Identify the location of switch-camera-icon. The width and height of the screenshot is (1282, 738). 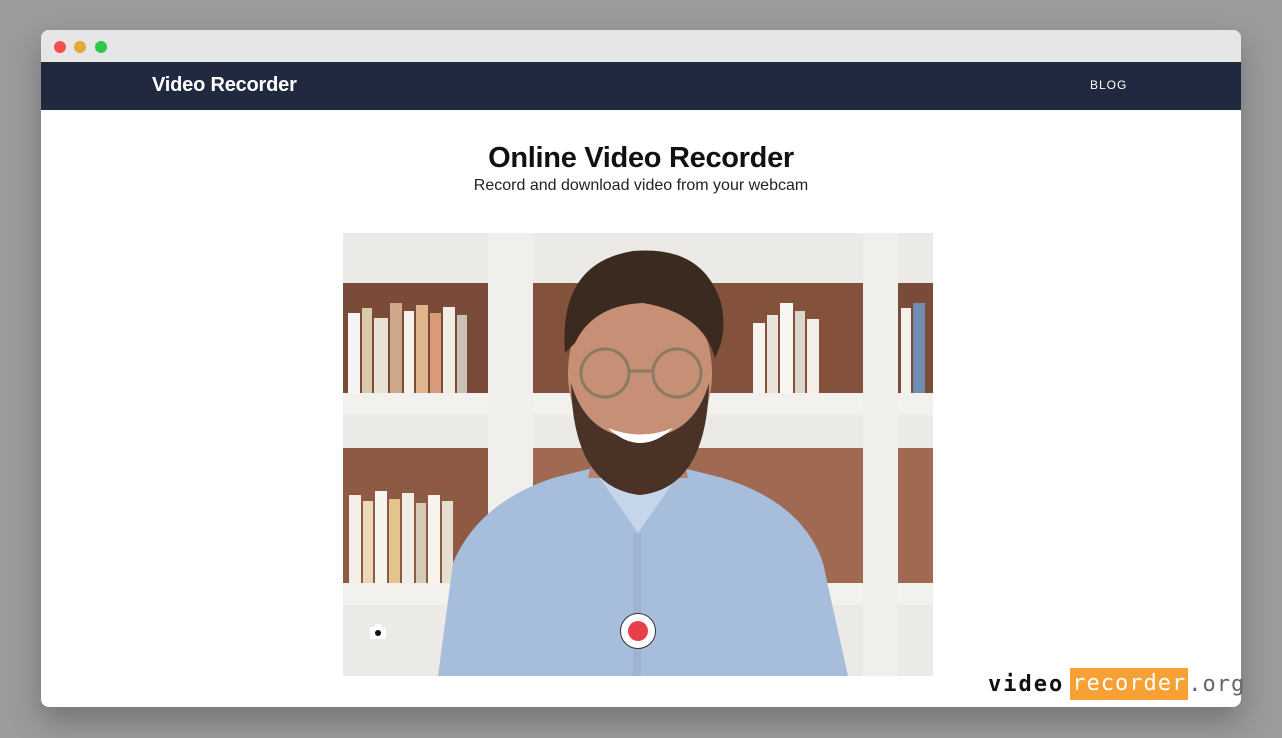
(378, 631).